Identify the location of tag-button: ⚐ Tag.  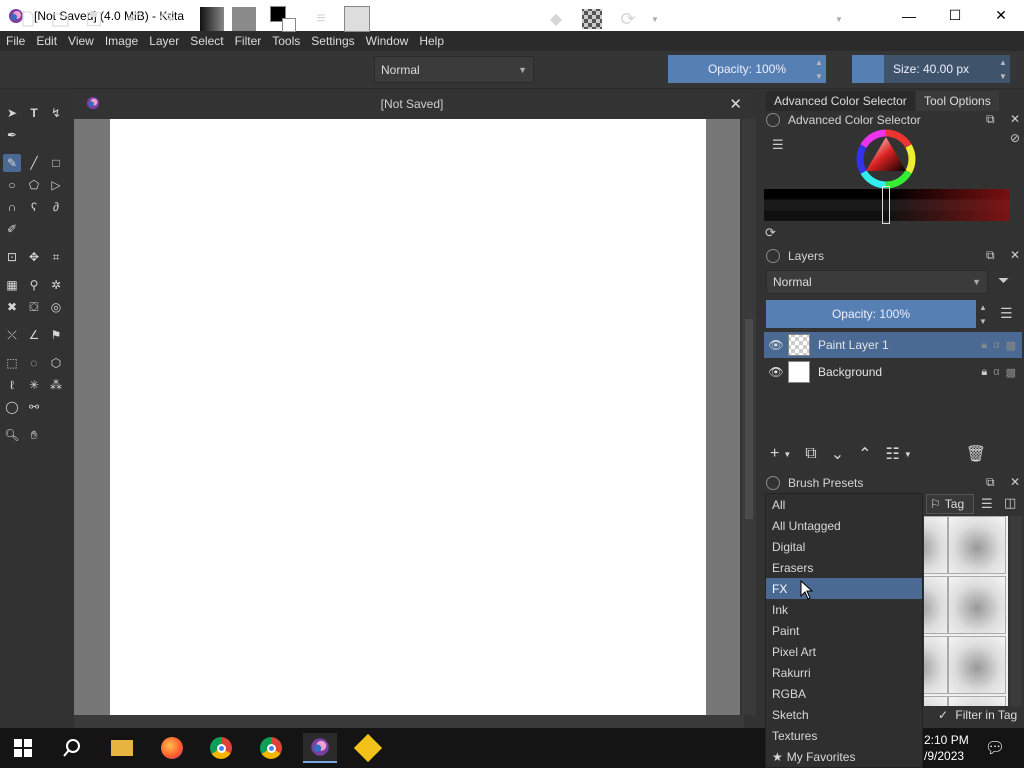
(950, 504).